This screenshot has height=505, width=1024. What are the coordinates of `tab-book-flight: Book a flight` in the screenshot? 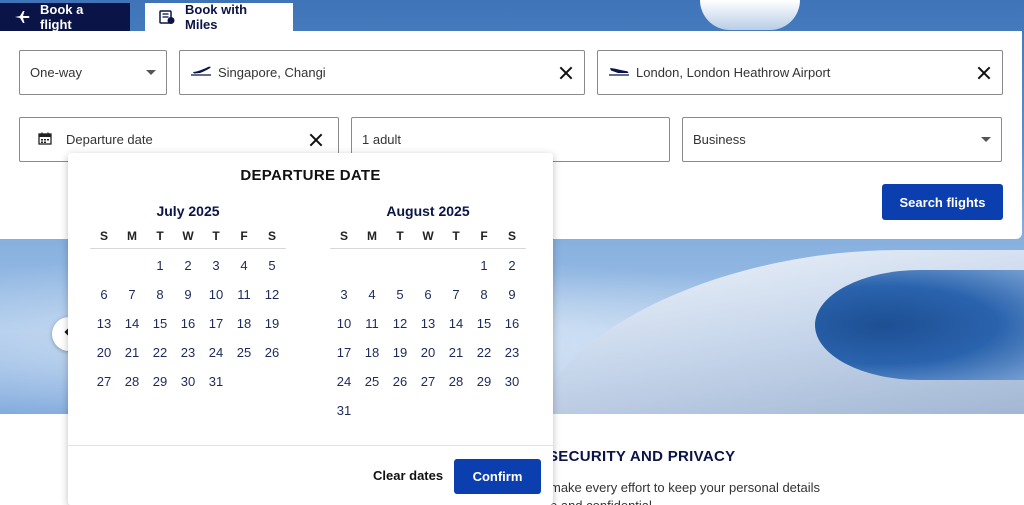 It's located at (65, 17).